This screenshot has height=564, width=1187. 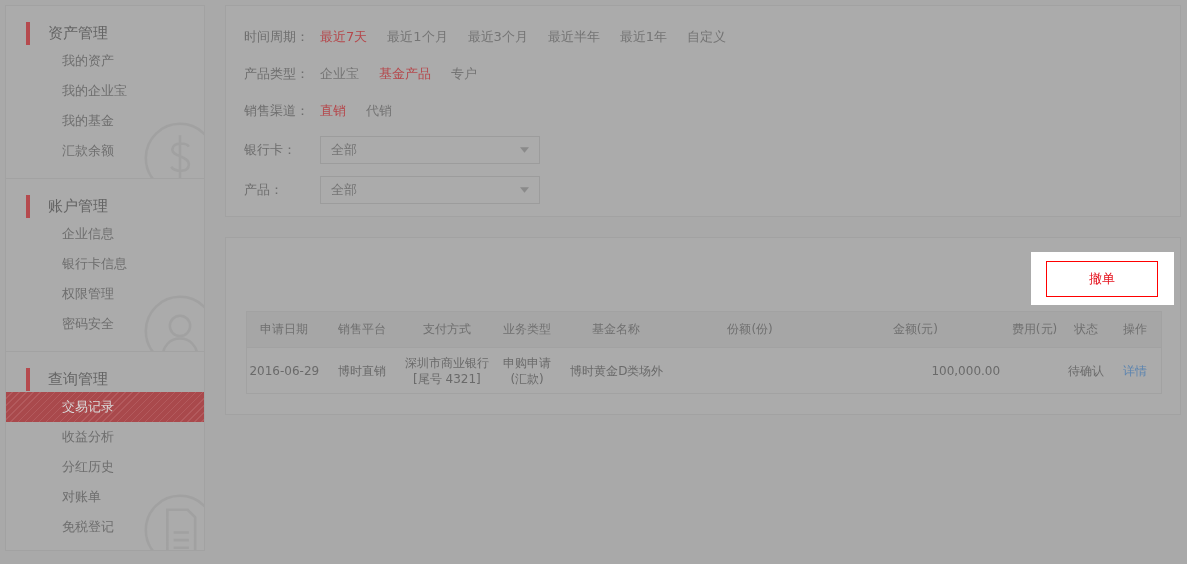 I want to click on filter-label: 时间周期：, so click(x=277, y=36).